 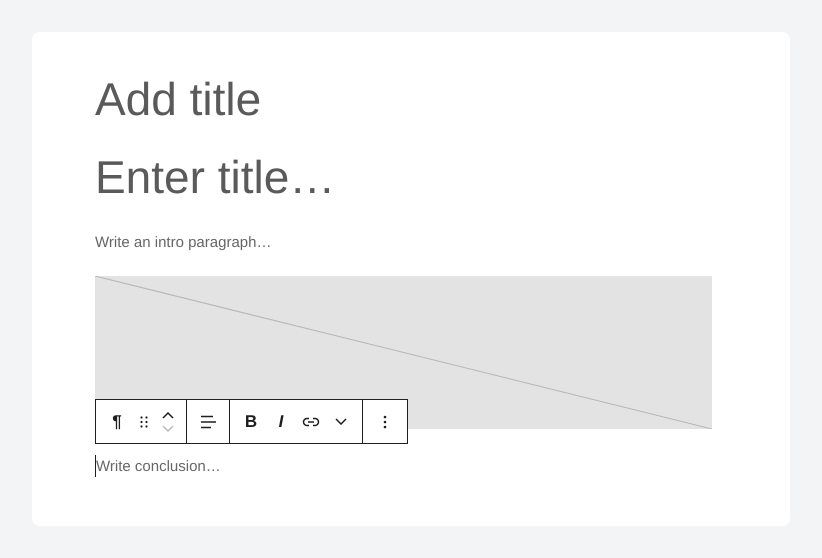 What do you see at coordinates (251, 422) in the screenshot?
I see `bold-button: B` at bounding box center [251, 422].